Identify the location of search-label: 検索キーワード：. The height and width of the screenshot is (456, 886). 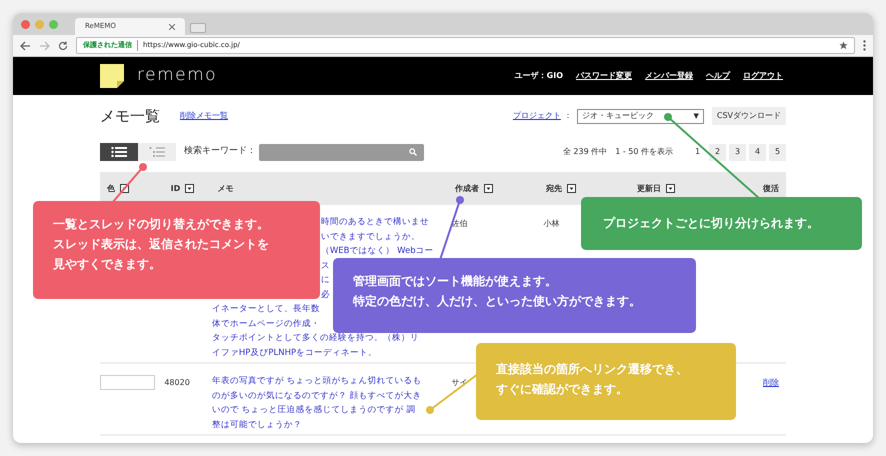
(220, 151).